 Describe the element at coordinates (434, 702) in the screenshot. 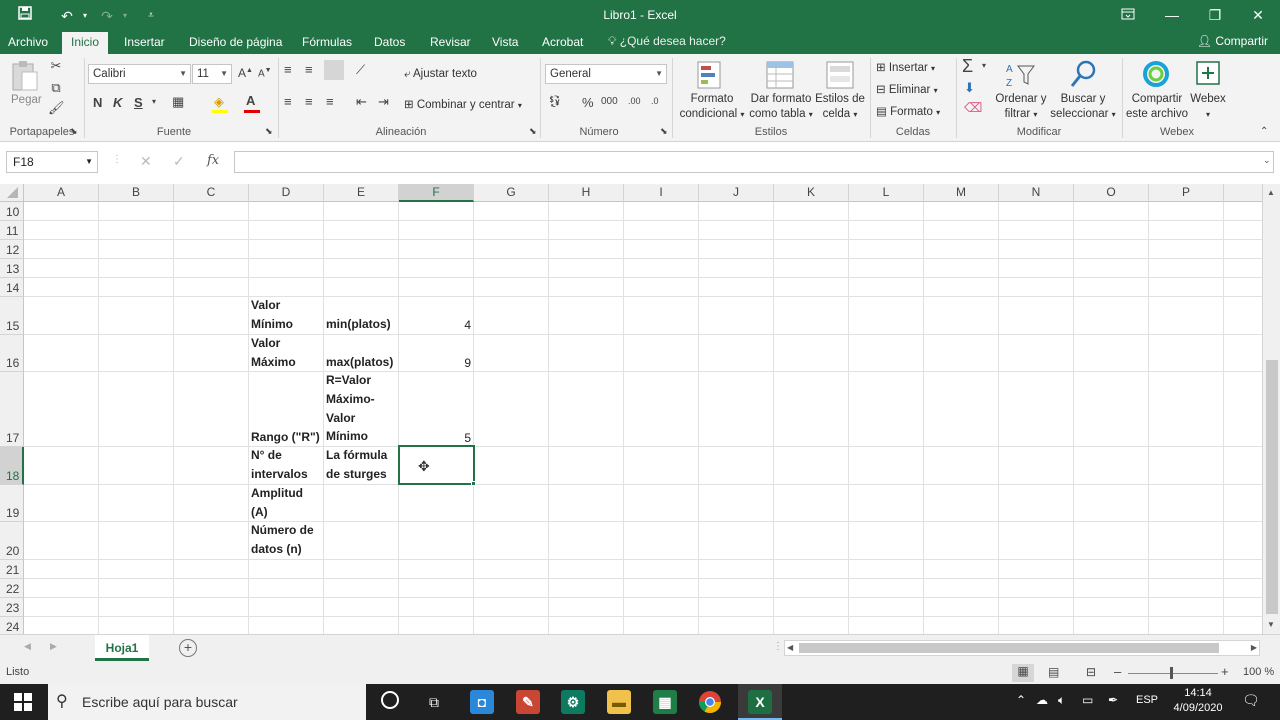

I see `task-view-icon: ⧉` at that location.